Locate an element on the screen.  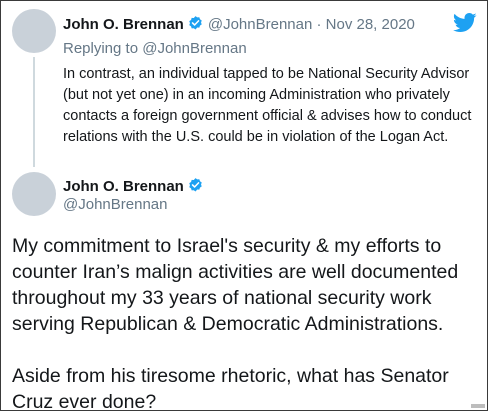
resize-handle is located at coordinates (478, 406).